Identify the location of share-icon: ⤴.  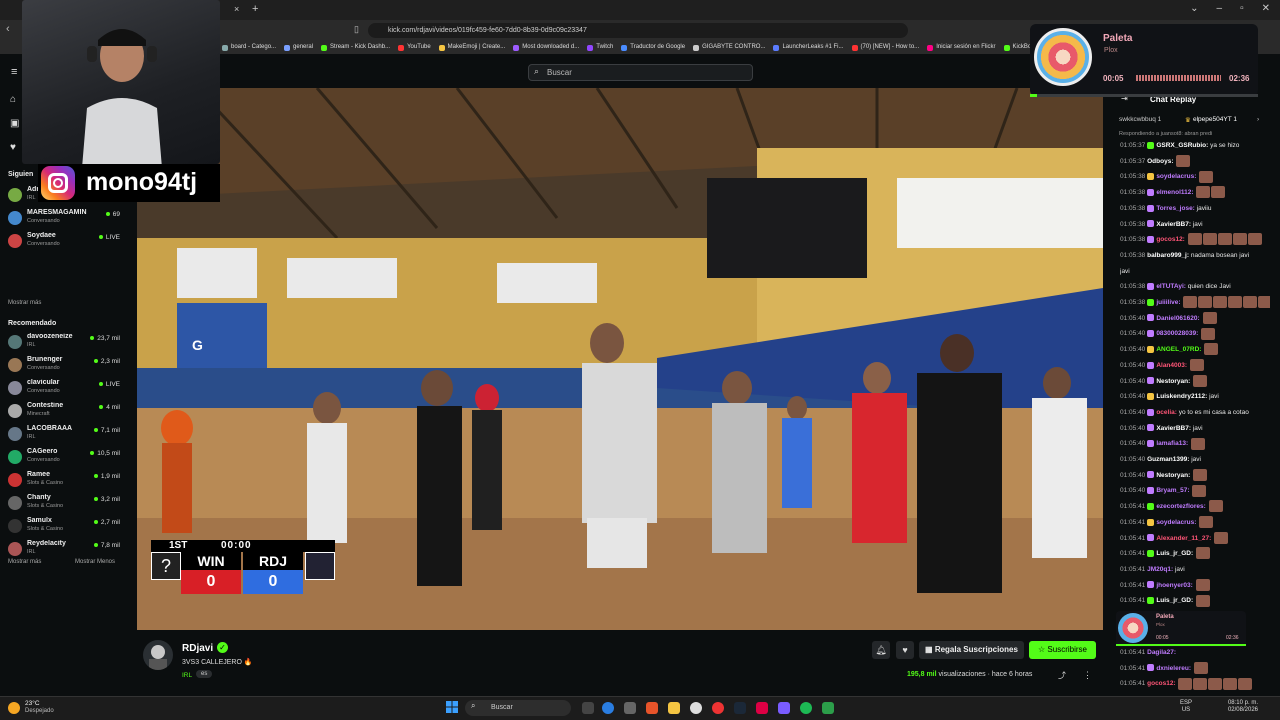
(1062, 675).